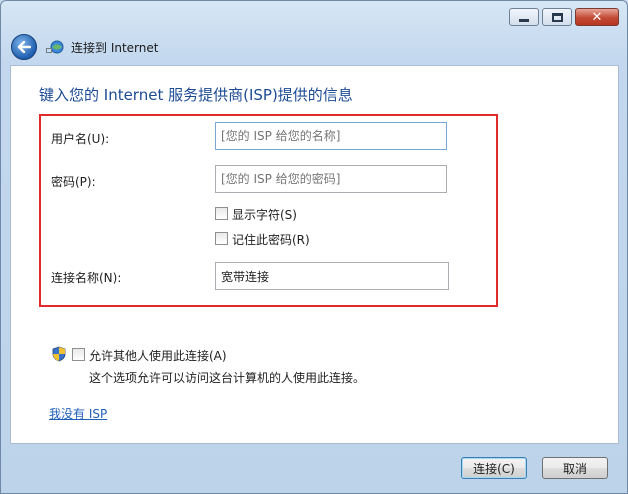 Image resolution: width=628 pixels, height=494 pixels. I want to click on allow-others-description: 这个选项允许可以访问这台计算机的人使用此连接。, so click(227, 378).